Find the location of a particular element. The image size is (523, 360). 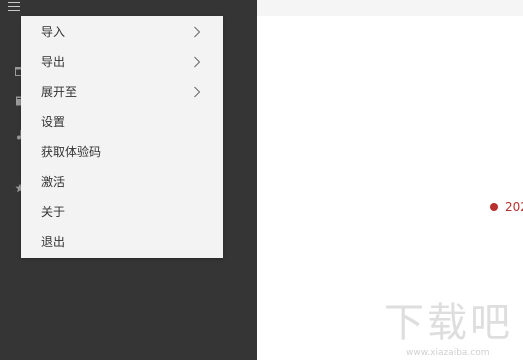

watermark-logo-text: 下载吧 is located at coordinates (448, 323).